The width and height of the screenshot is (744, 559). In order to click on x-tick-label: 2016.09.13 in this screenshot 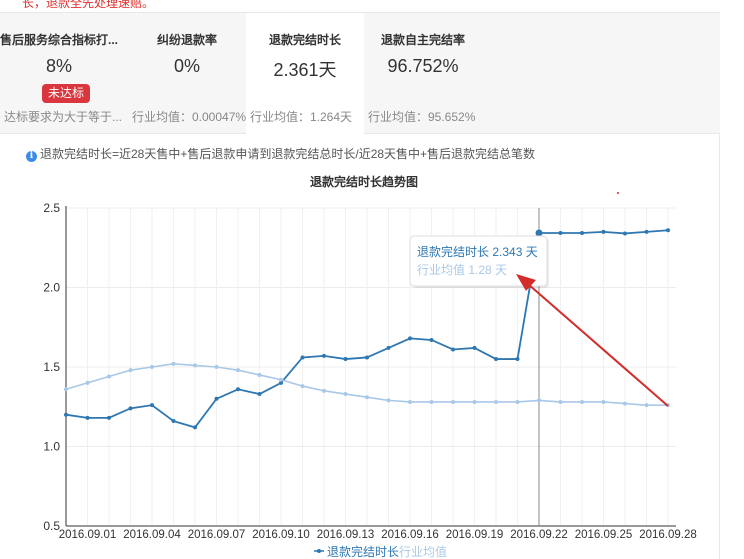, I will do `click(346, 535)`.